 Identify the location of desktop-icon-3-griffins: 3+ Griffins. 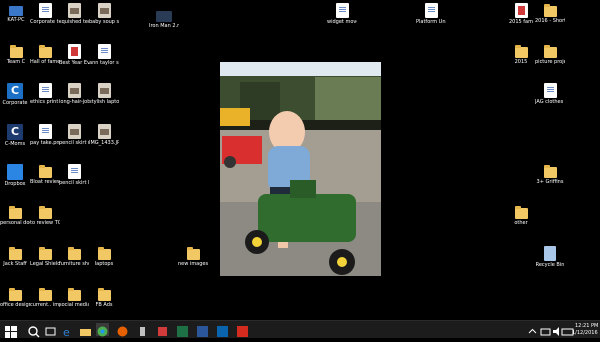
(550, 174).